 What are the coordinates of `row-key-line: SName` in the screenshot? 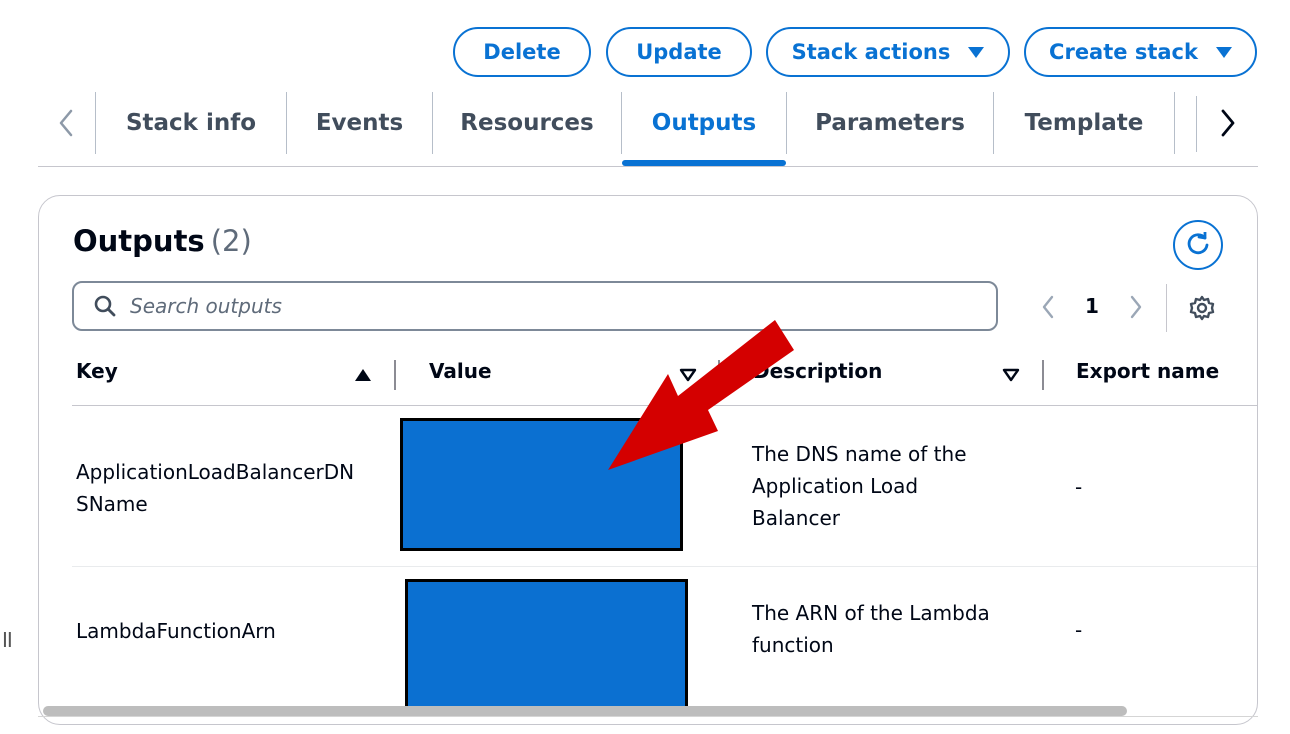 It's located at (112, 504).